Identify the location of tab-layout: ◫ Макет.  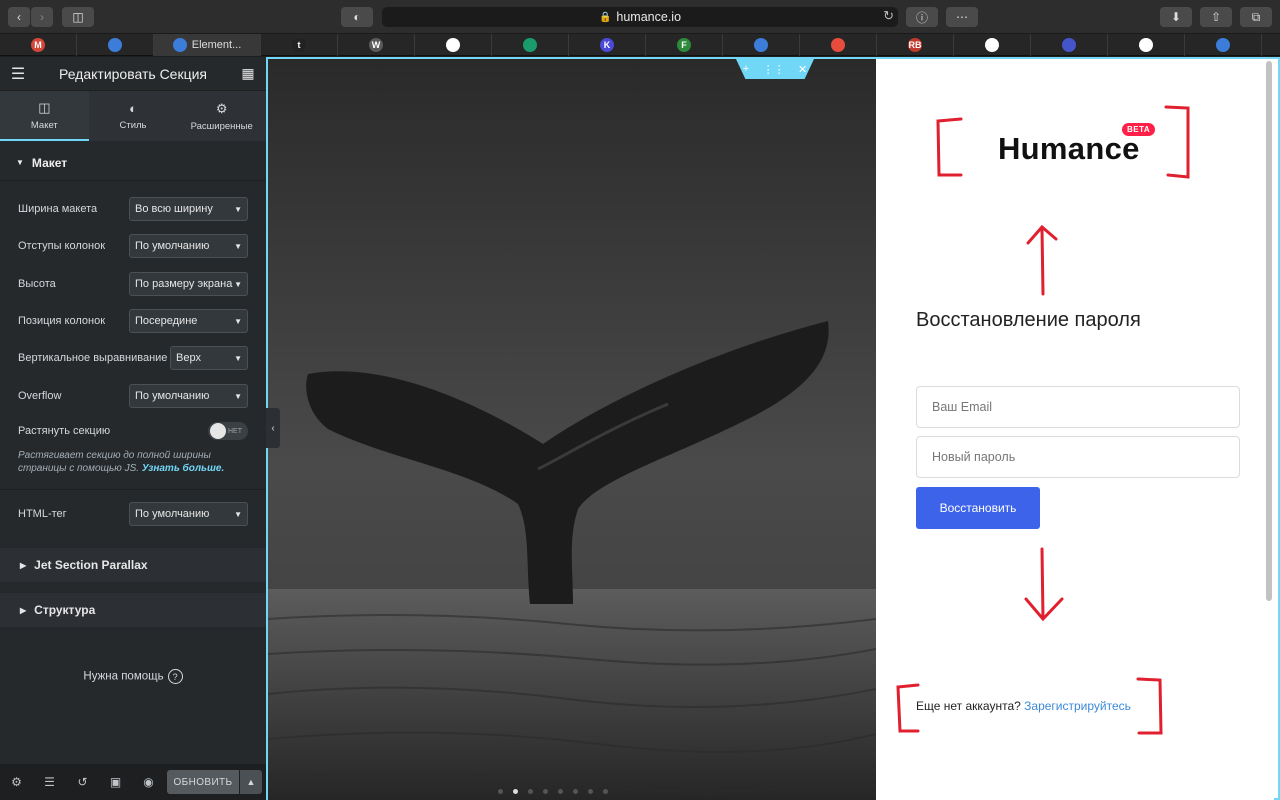
(44, 116).